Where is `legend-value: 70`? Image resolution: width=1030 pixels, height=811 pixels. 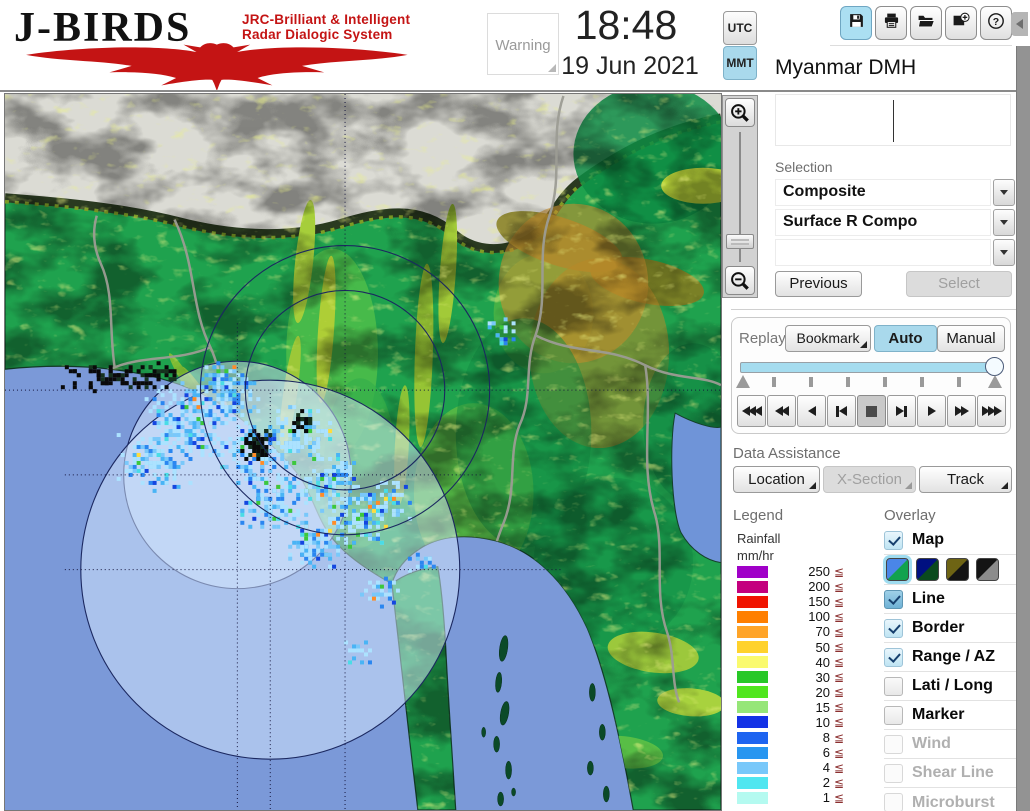 legend-value: 70 is located at coordinates (822, 632).